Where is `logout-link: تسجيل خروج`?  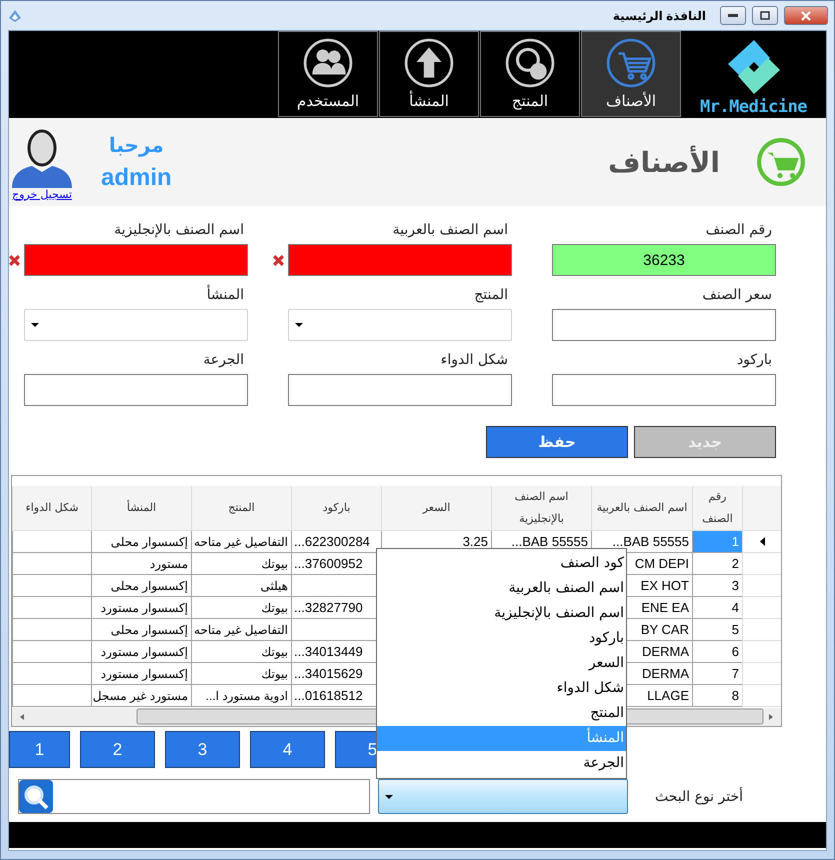
logout-link: تسجيل خروج is located at coordinates (42, 194).